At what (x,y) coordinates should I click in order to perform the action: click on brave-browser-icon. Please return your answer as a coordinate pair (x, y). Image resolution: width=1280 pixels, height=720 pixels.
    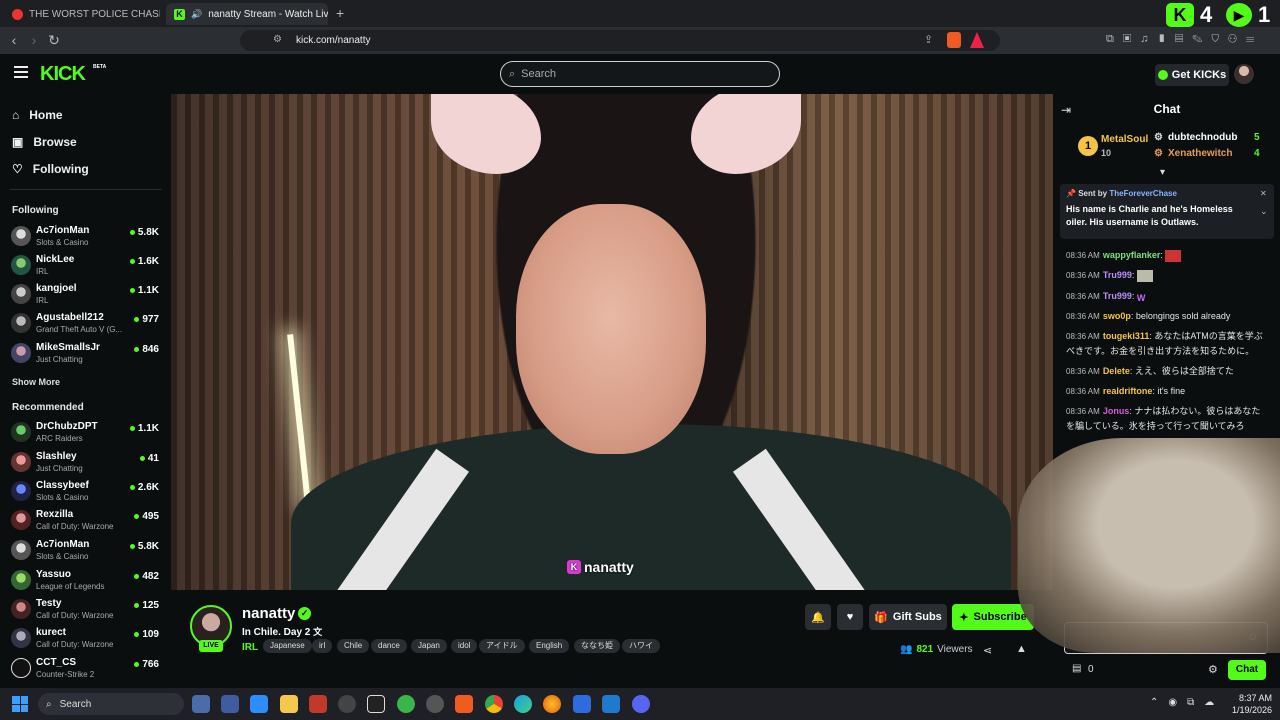
    Looking at the image, I should click on (464, 704).